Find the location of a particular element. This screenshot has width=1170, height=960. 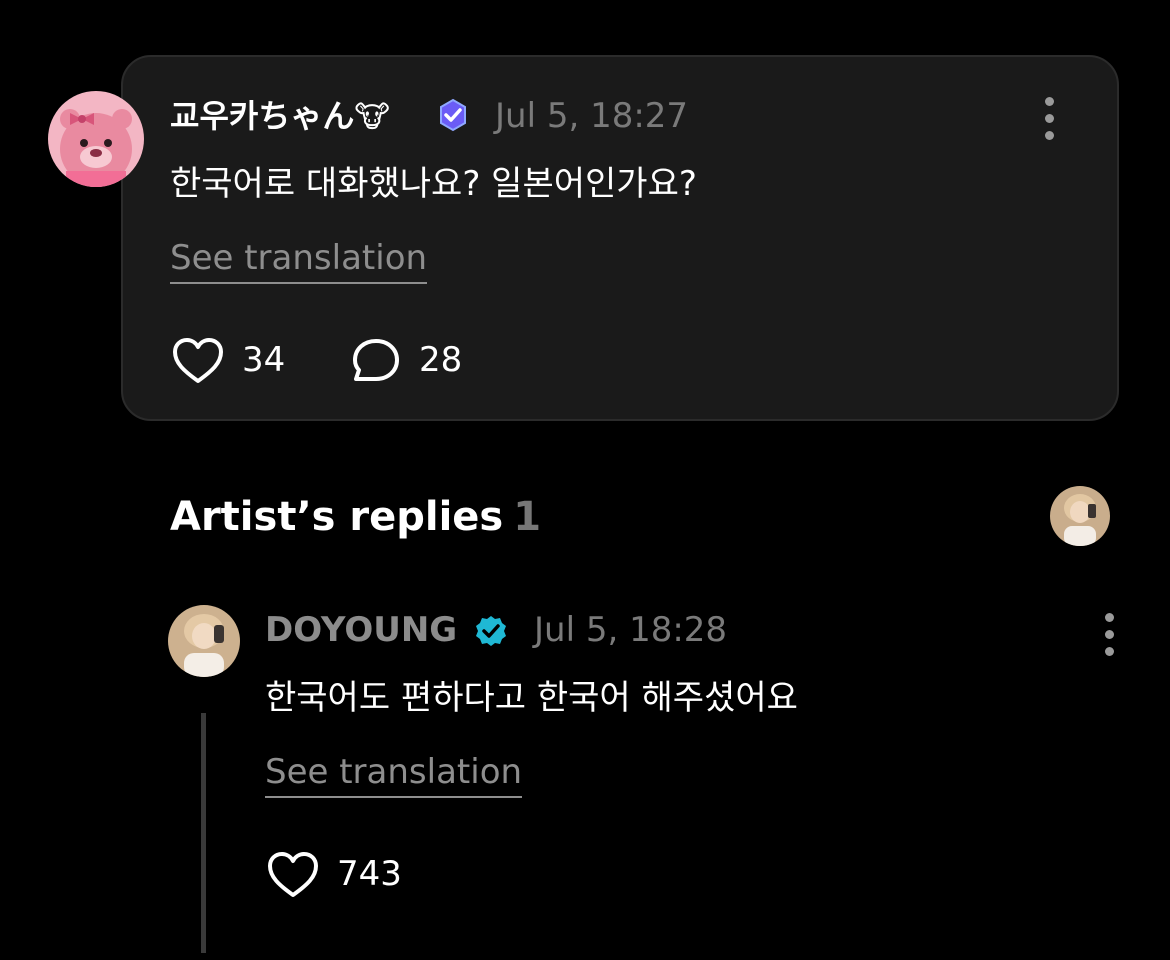

comment-reply-count: 28 is located at coordinates (441, 360).